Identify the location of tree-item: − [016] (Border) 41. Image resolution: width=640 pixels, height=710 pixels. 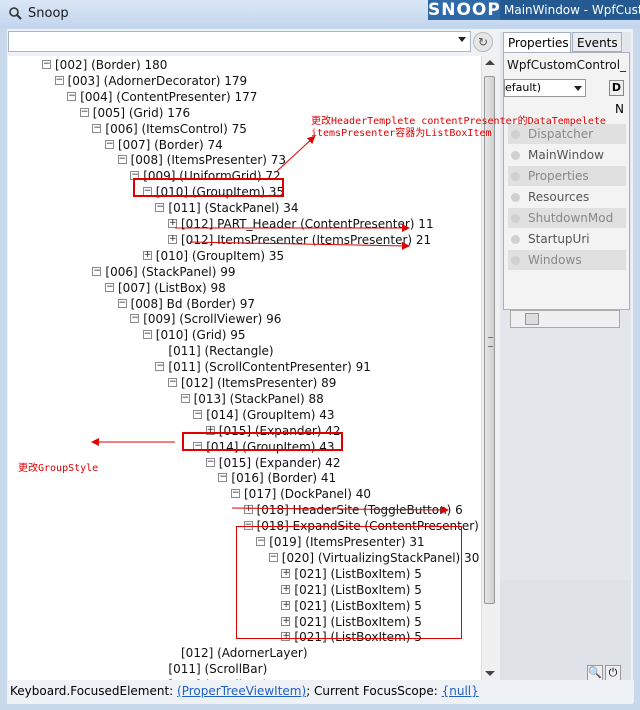
(277, 478).